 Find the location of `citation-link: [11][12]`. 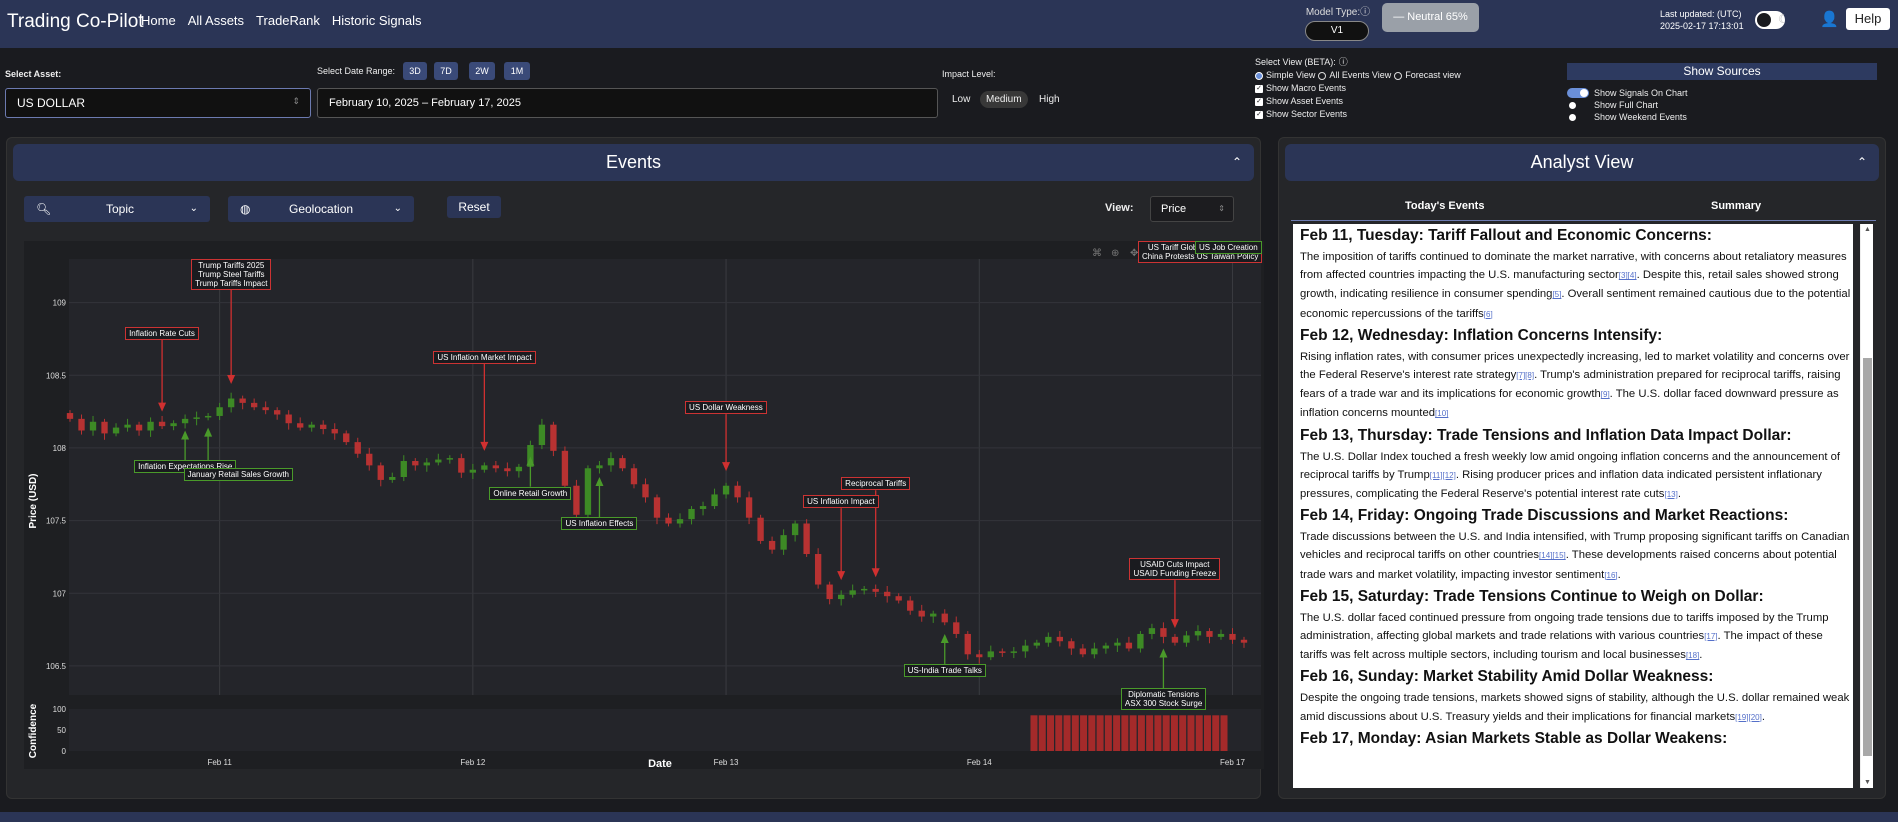

citation-link: [11][12] is located at coordinates (1443, 475).